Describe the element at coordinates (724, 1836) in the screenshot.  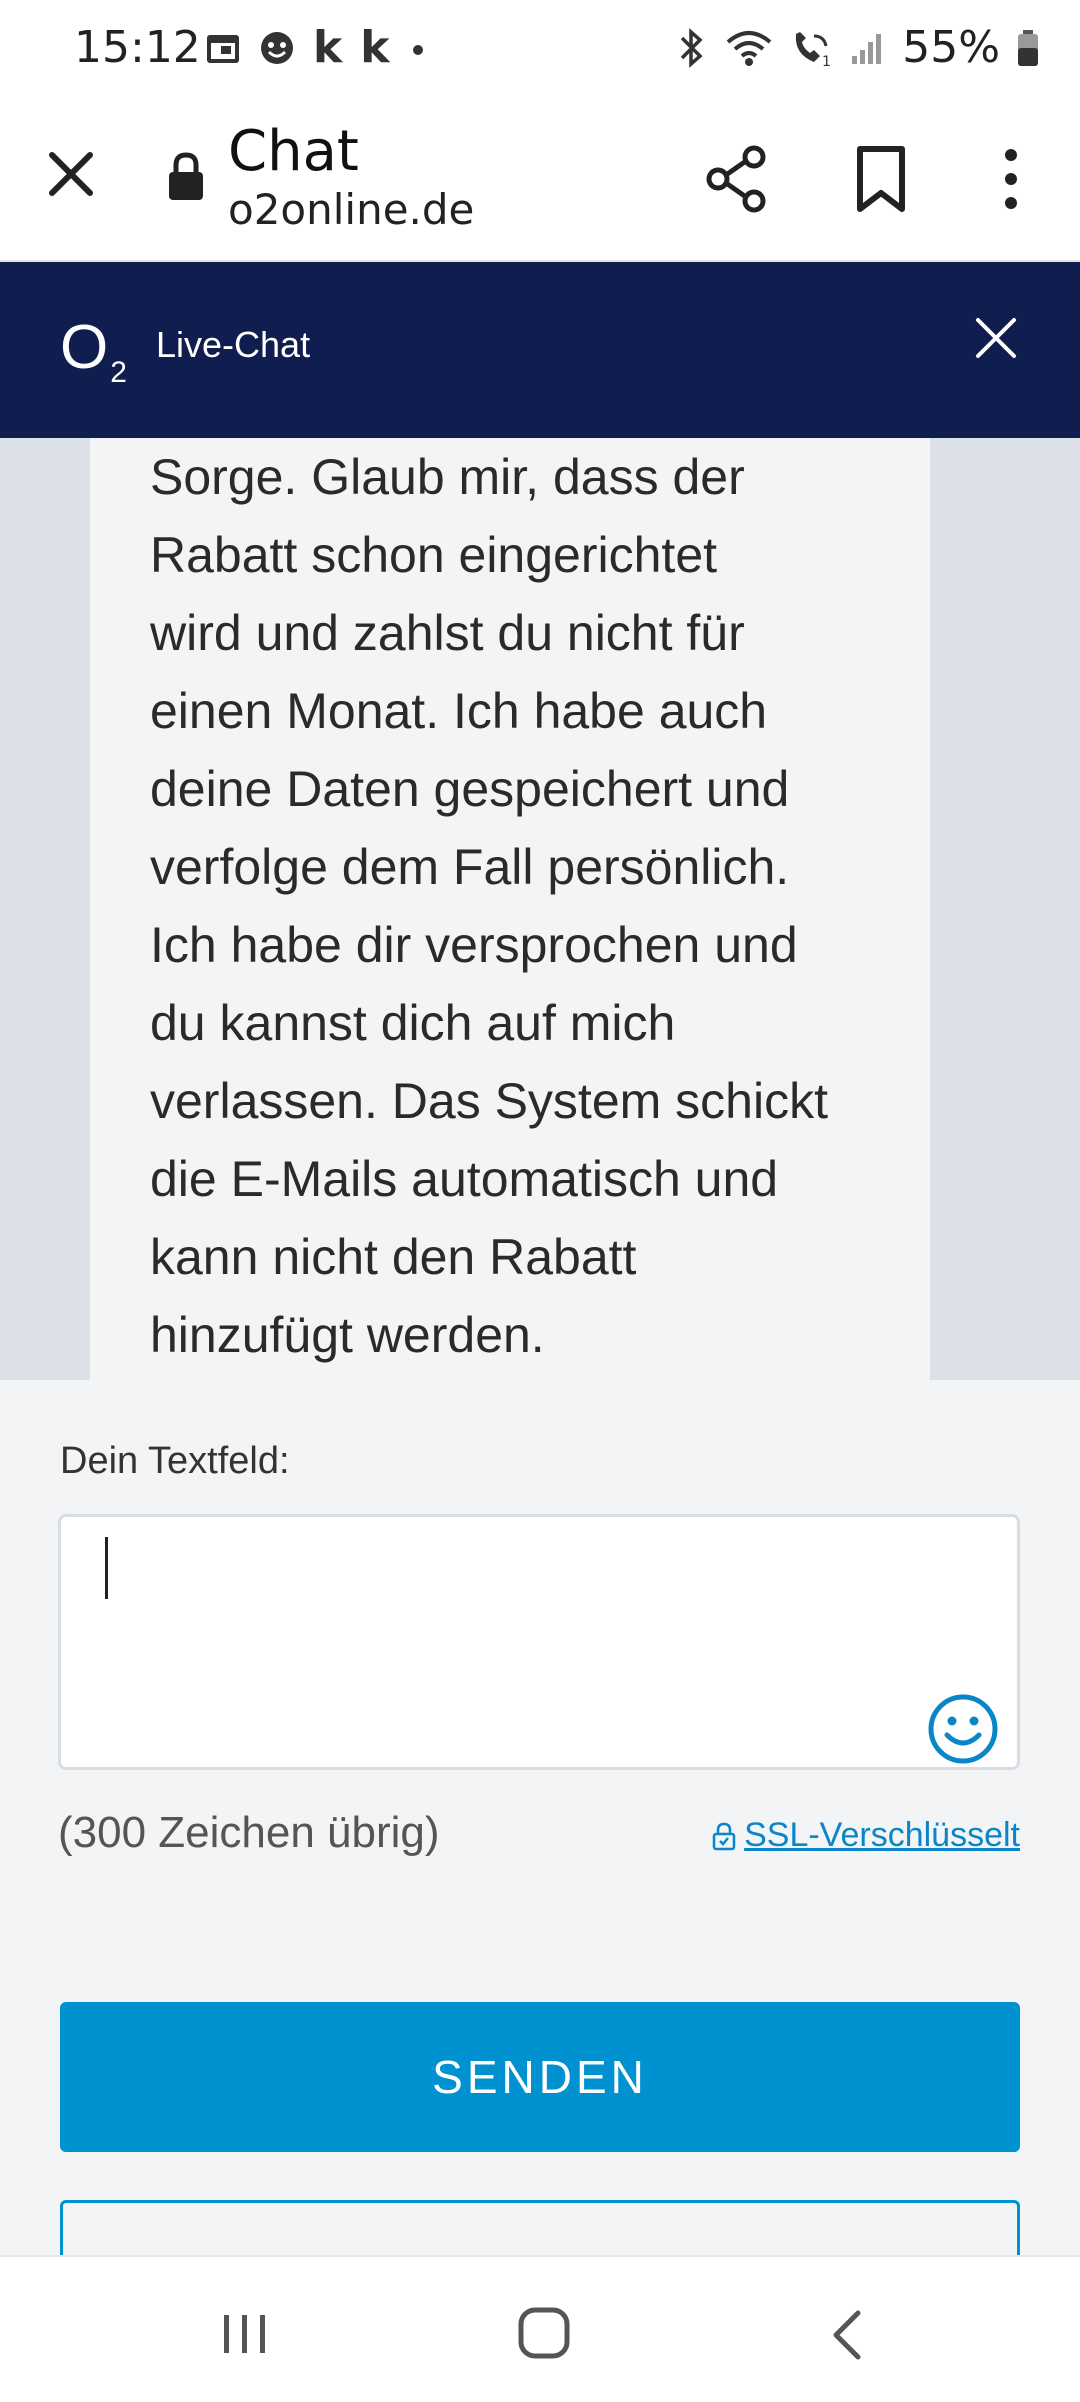
I see `padlock-icon` at that location.